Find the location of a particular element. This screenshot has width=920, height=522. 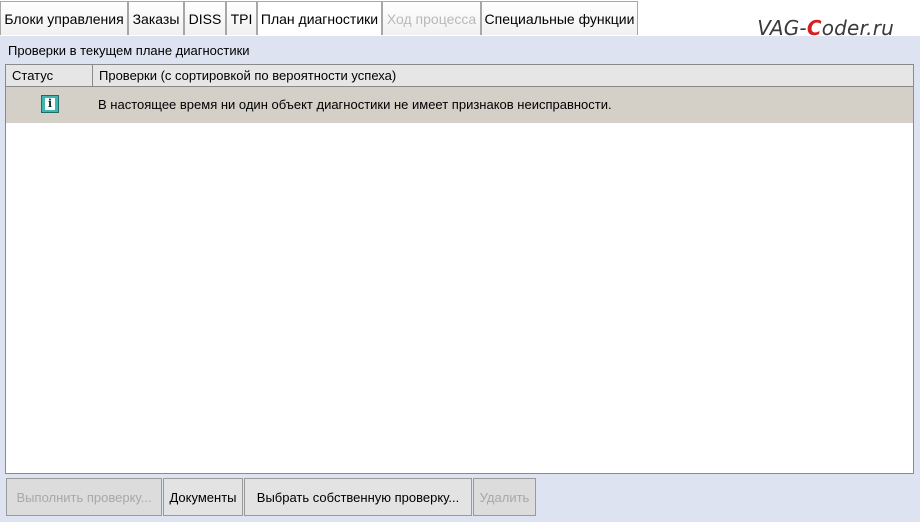

info-icon: i is located at coordinates (50, 104).